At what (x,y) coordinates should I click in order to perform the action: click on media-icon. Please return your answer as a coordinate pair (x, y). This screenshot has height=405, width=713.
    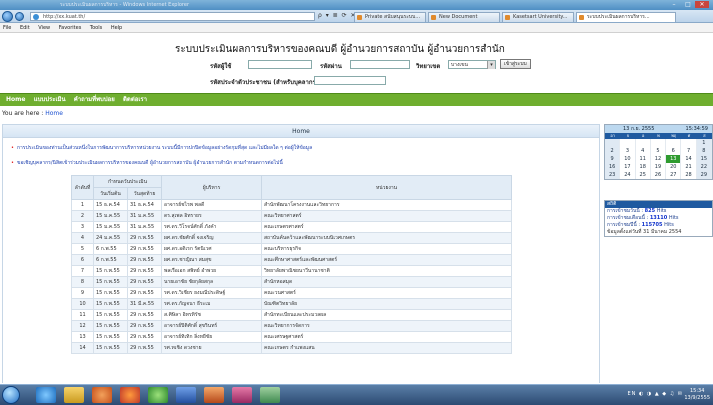
    Looking at the image, I should click on (102, 395).